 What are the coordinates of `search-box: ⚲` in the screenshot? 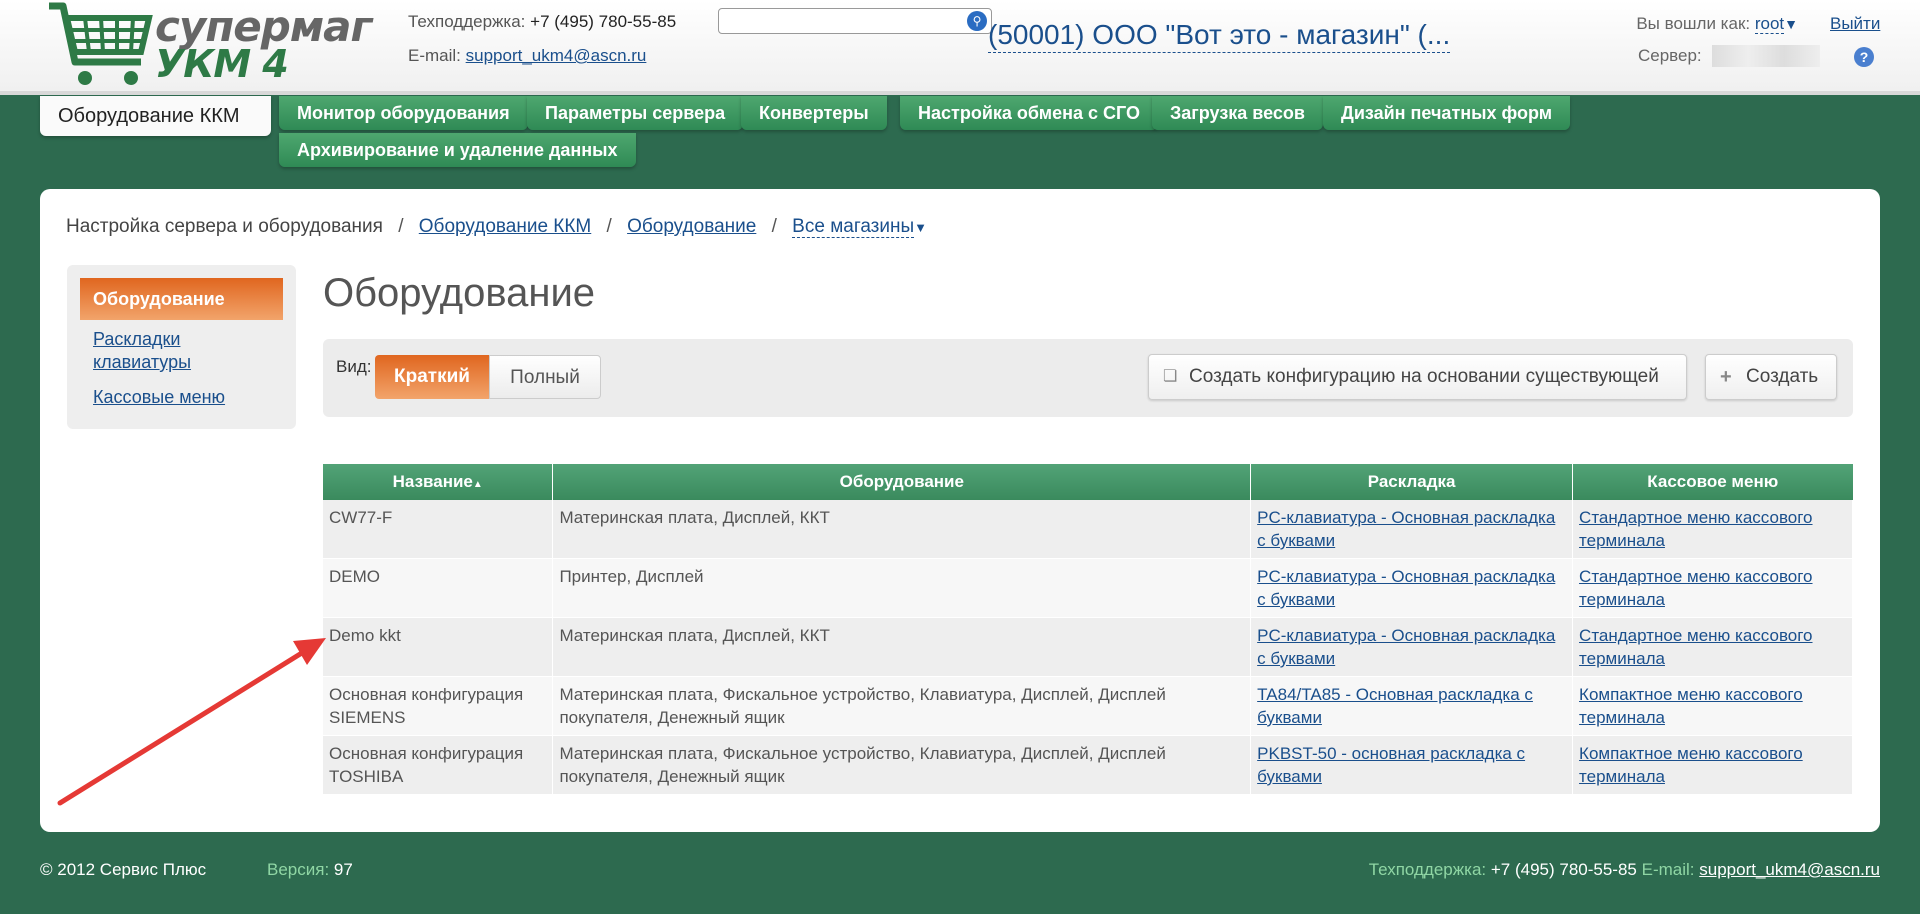 It's located at (855, 21).